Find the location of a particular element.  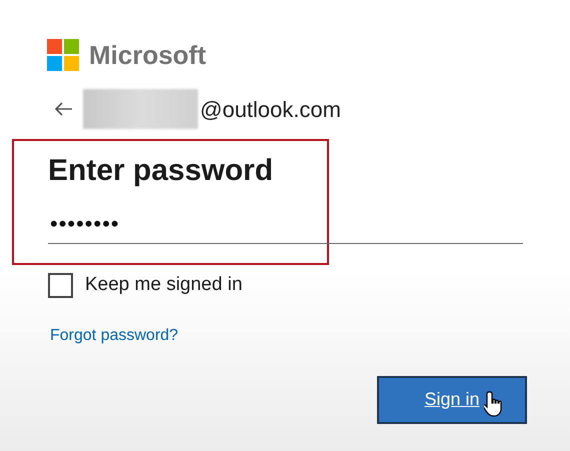

back-arrow-icon is located at coordinates (64, 109).